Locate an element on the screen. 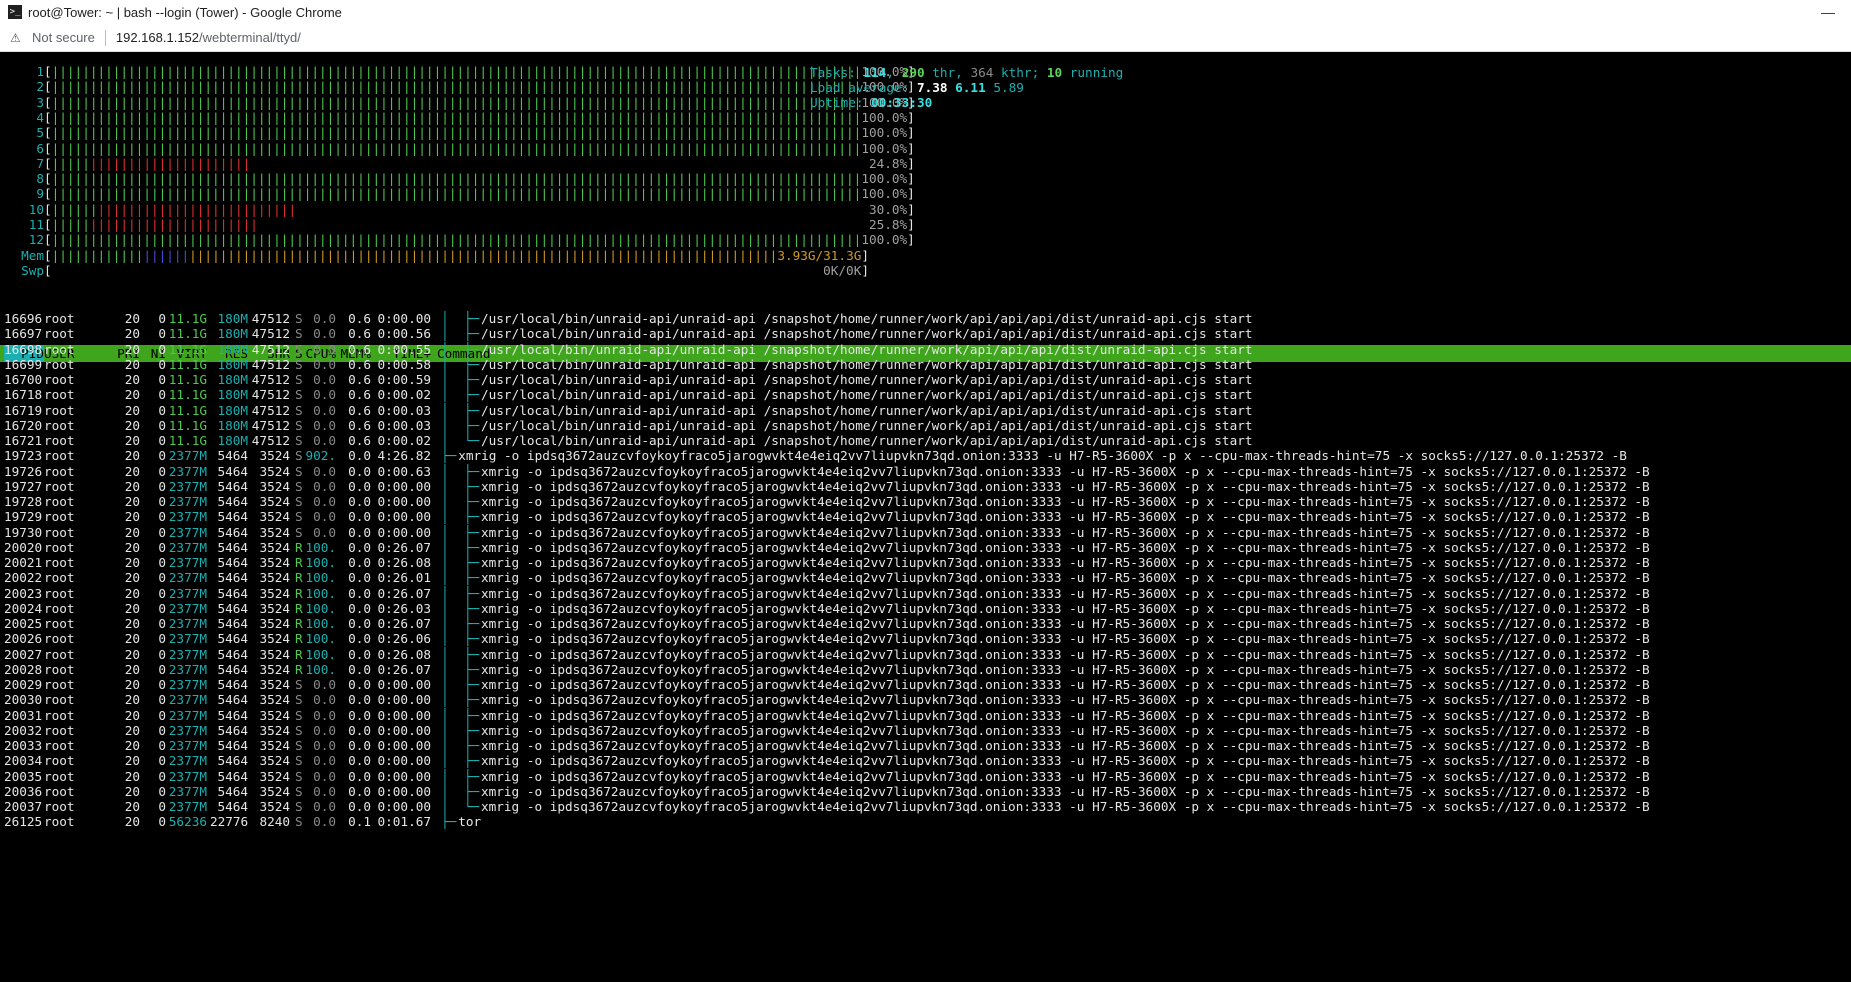 The width and height of the screenshot is (1851, 982). cpu-usage-bar: |||||||||||||||||||||||||| is located at coordinates (151, 163).